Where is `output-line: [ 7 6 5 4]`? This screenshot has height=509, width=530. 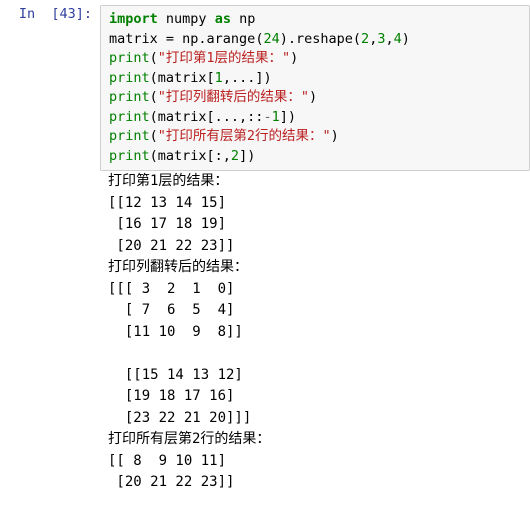
output-line: [ 7 6 5 4] is located at coordinates (171, 310).